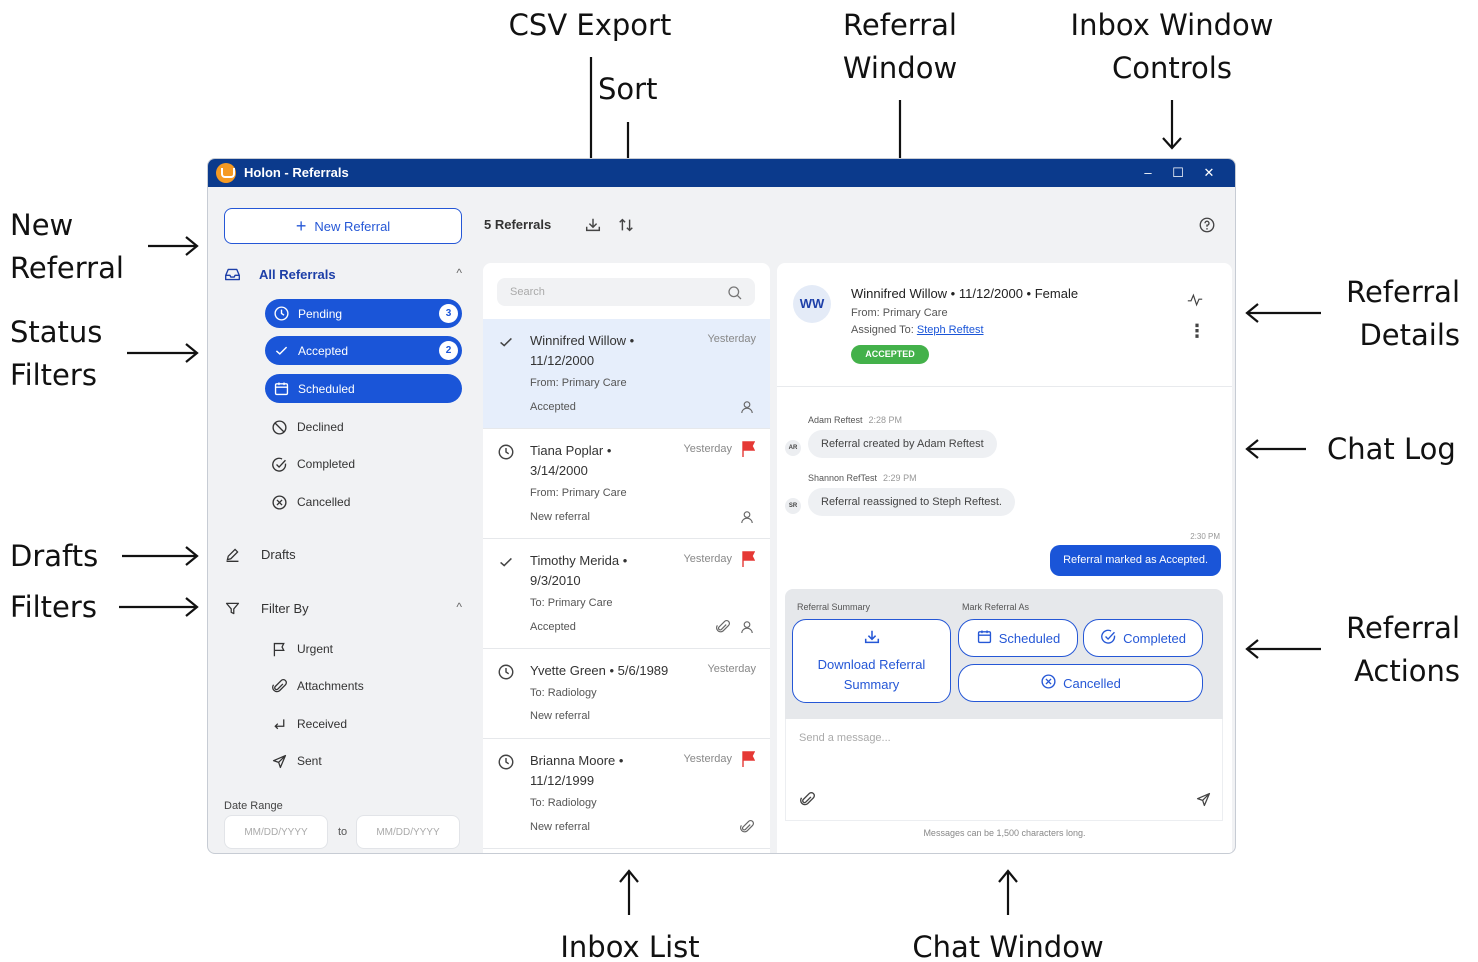  What do you see at coordinates (296, 761) in the screenshot?
I see `filter-sent: Sent` at bounding box center [296, 761].